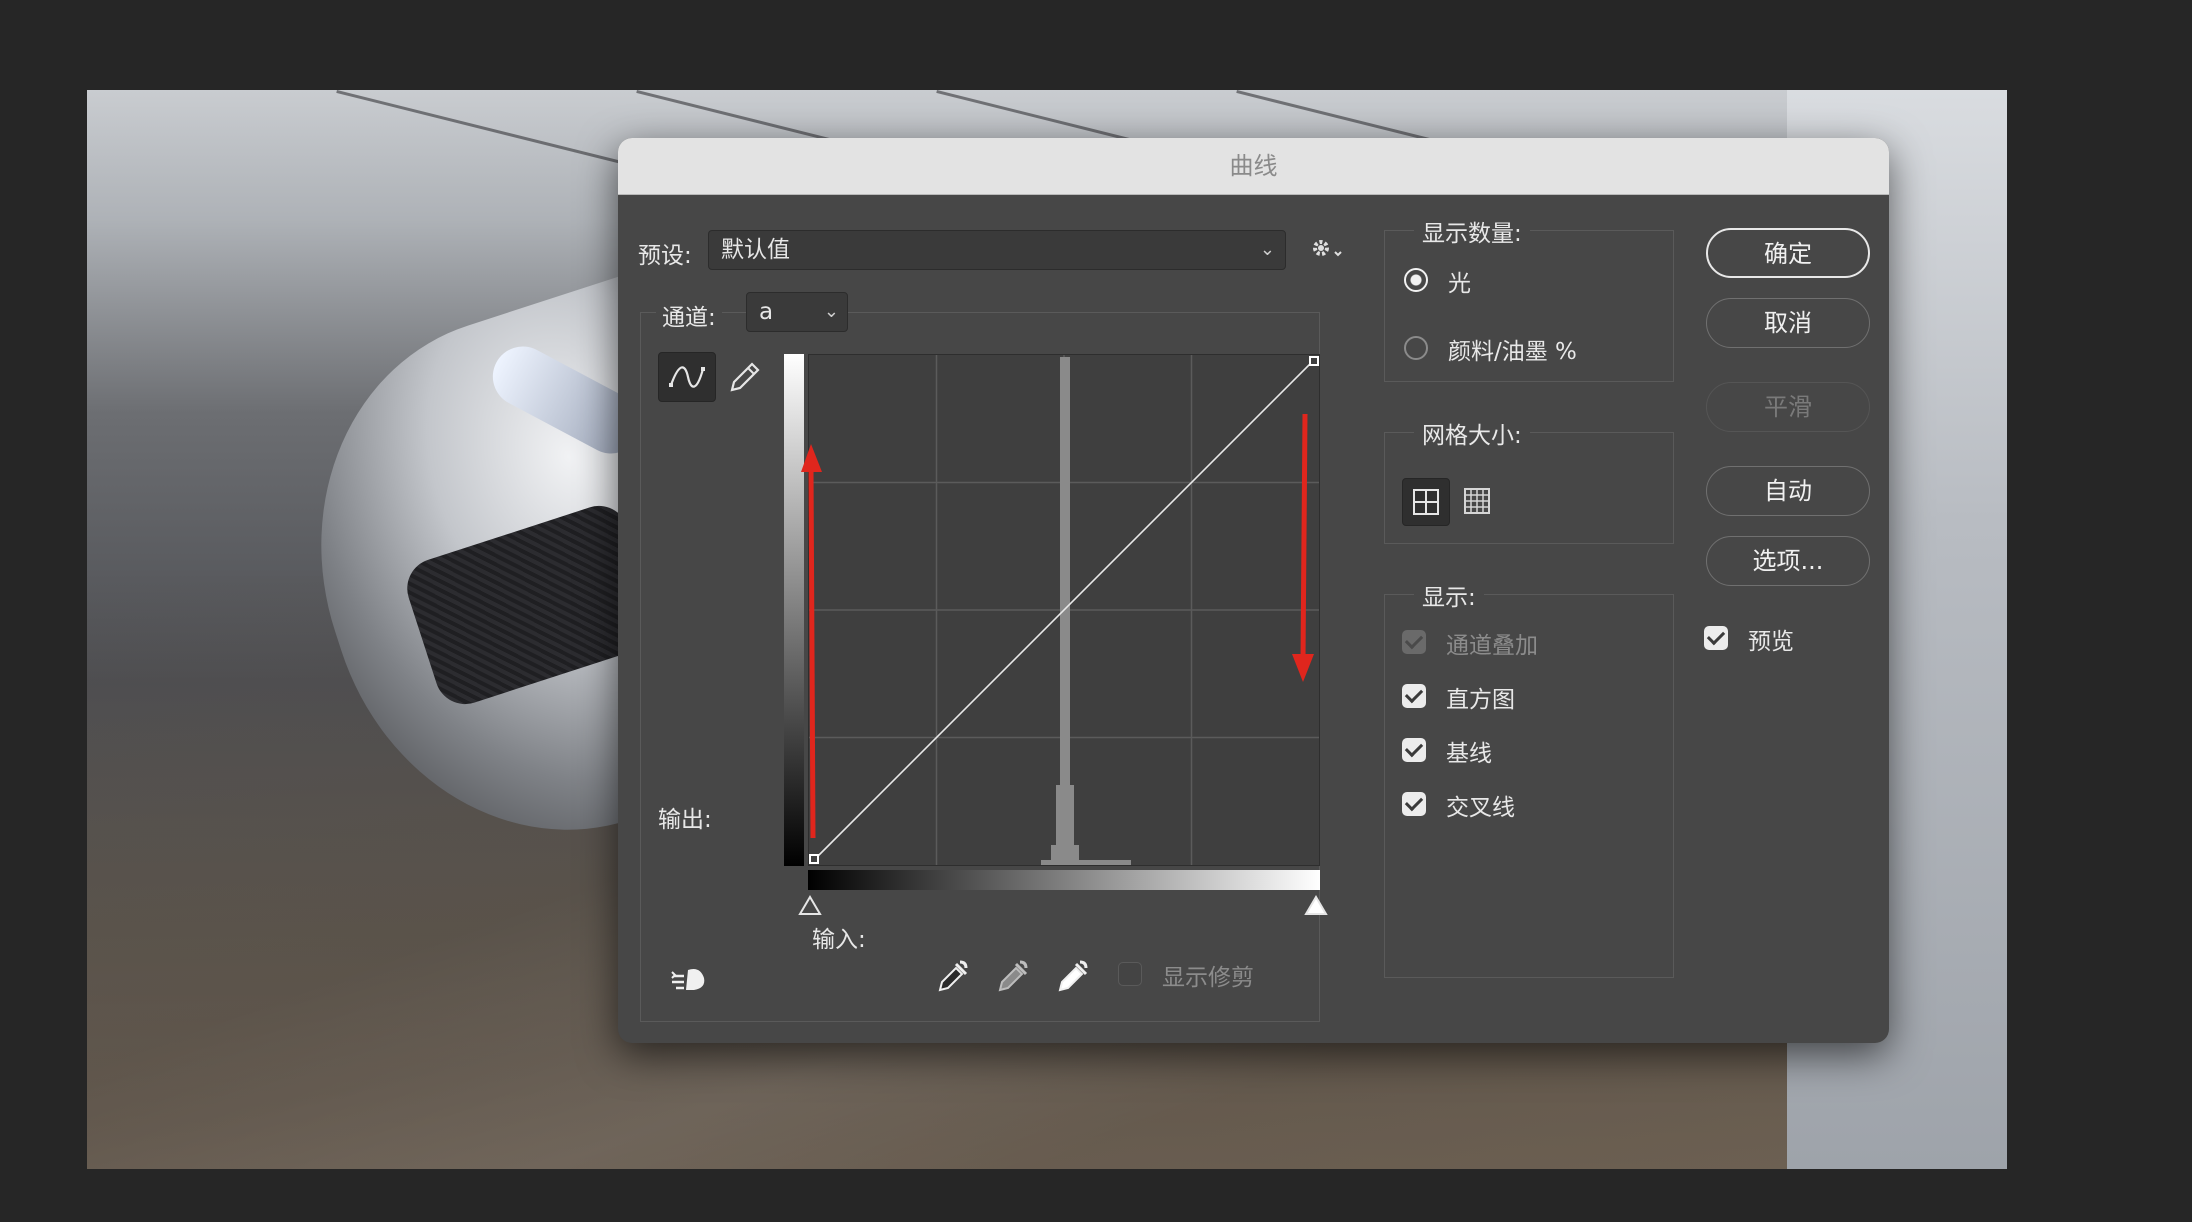 The image size is (2192, 1222). I want to click on gray-eyedropper-icon, so click(1012, 976).